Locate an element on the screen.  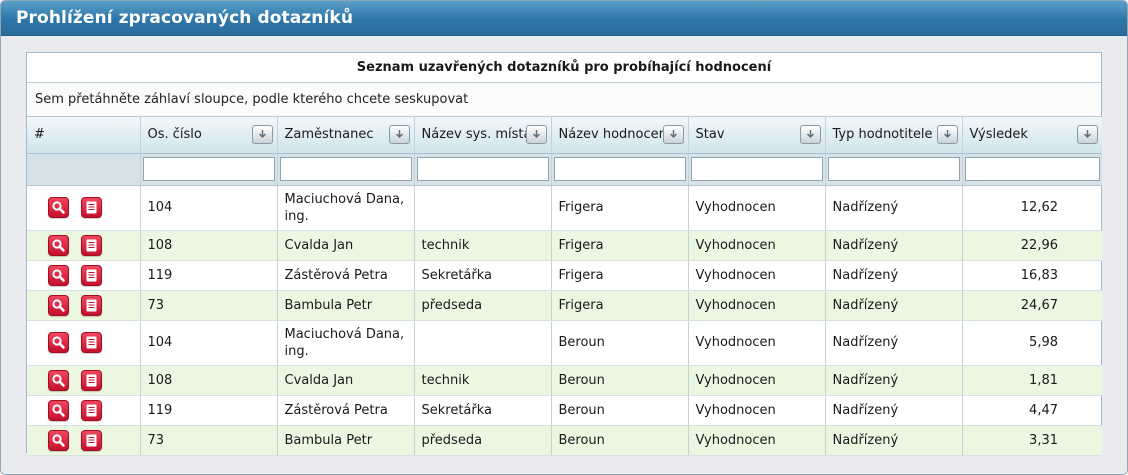
filter-typ-hodnotitele-input is located at coordinates (893, 169).